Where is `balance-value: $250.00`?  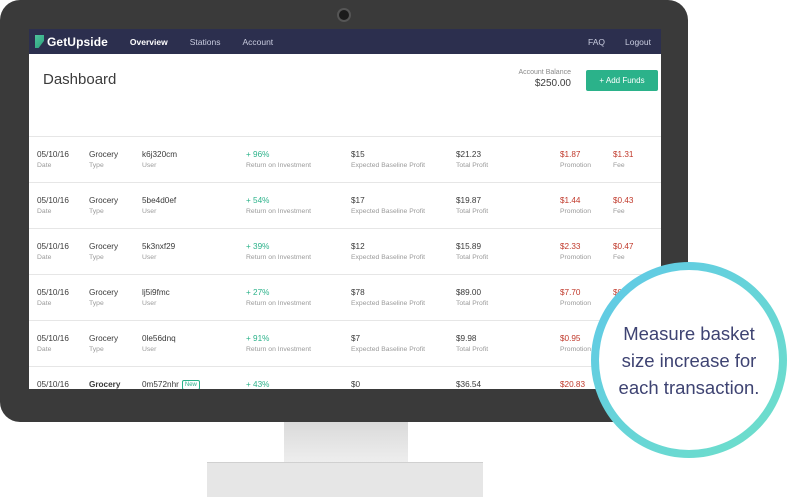
balance-value: $250.00 is located at coordinates (552, 83).